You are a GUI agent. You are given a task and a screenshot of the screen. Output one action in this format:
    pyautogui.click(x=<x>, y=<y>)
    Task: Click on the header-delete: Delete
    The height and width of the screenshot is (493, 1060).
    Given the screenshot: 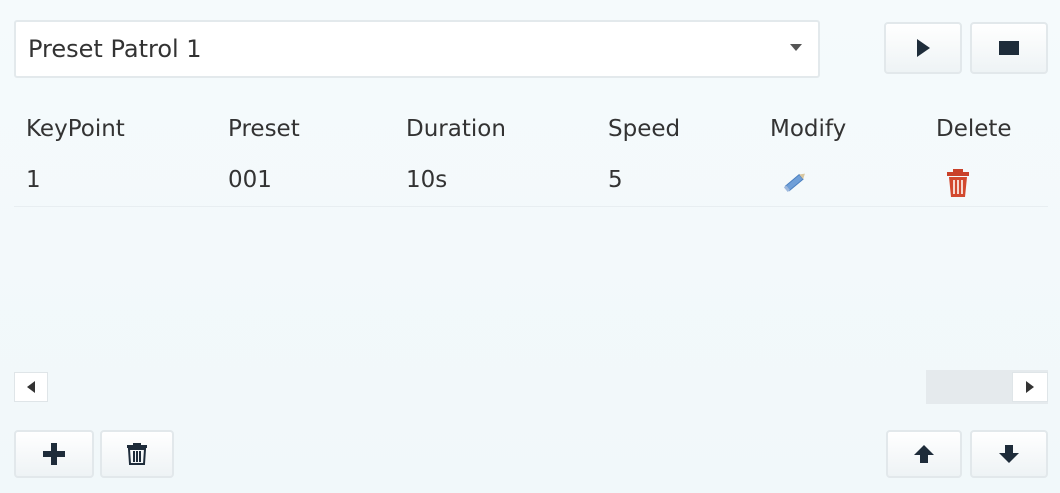 What is the action you would take?
    pyautogui.click(x=974, y=129)
    